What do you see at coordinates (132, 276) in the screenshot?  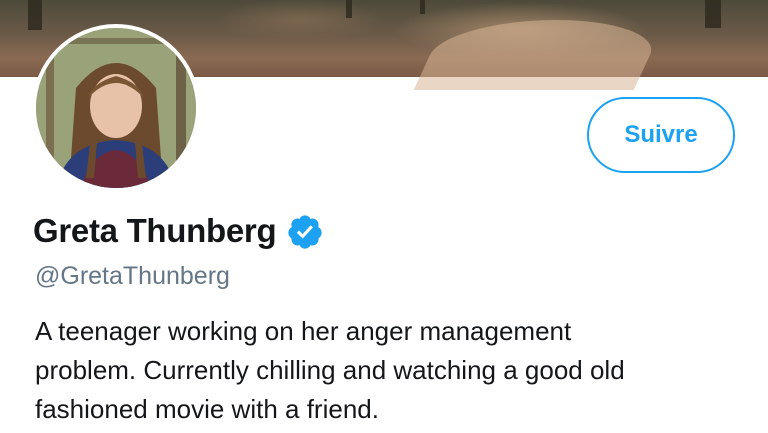 I see `user-handle: @GretaThunberg` at bounding box center [132, 276].